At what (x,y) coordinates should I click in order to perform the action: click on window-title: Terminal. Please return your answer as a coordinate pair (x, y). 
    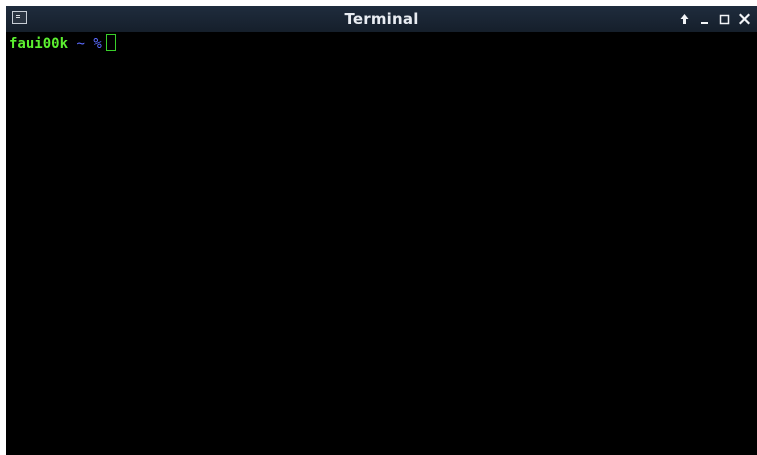
    Looking at the image, I should click on (381, 19).